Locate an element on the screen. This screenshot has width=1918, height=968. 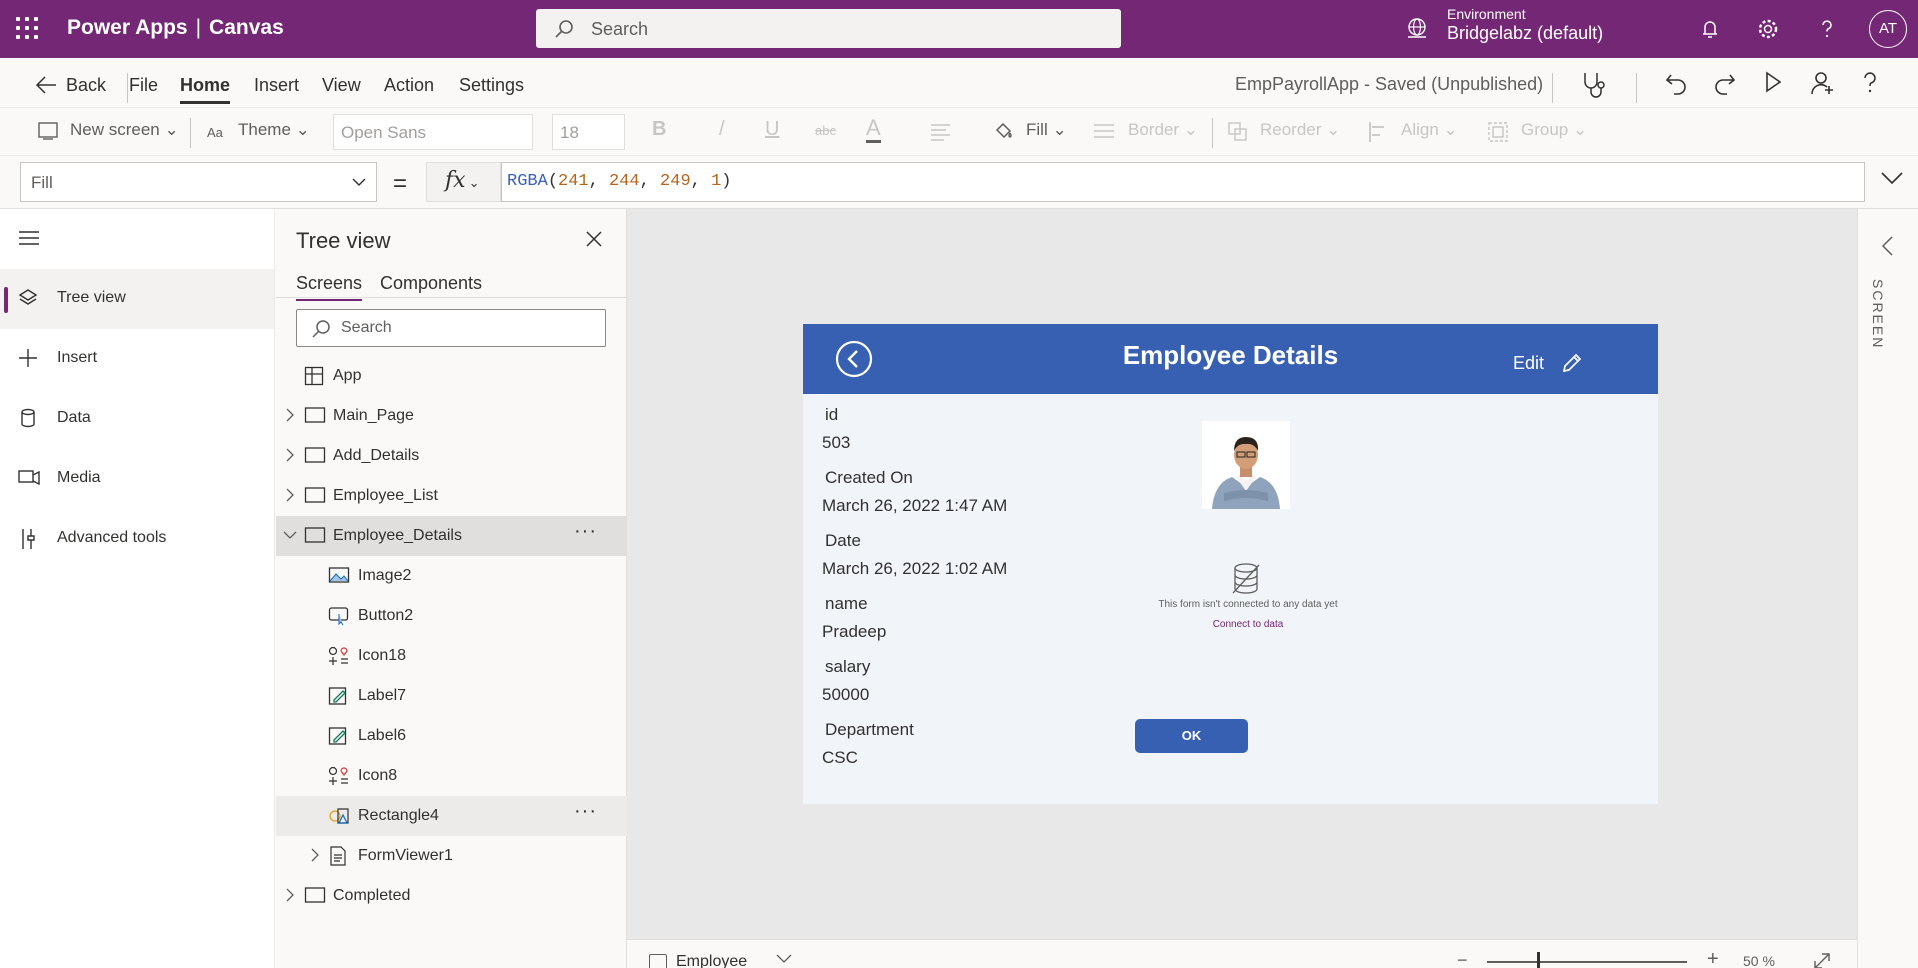
screen-panel-label: SCREEN is located at coordinates (1878, 314).